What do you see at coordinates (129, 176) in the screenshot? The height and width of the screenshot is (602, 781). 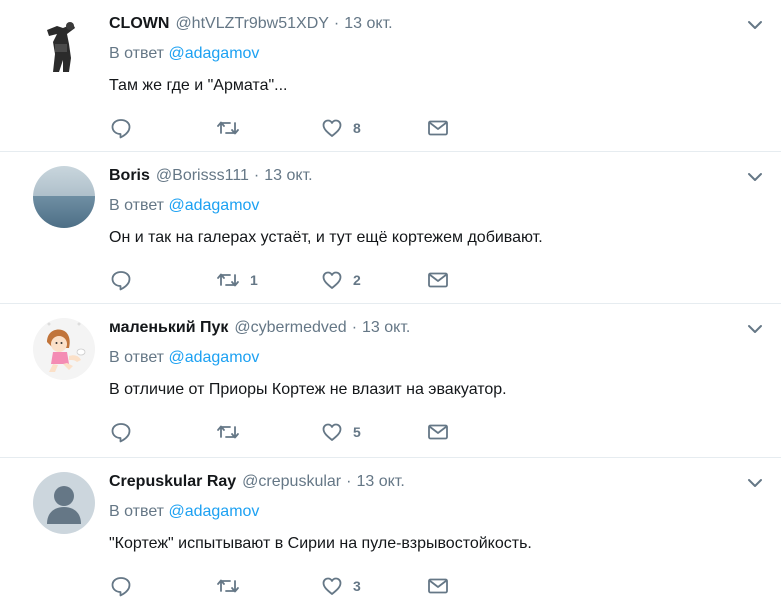 I see `display-name: Boris` at bounding box center [129, 176].